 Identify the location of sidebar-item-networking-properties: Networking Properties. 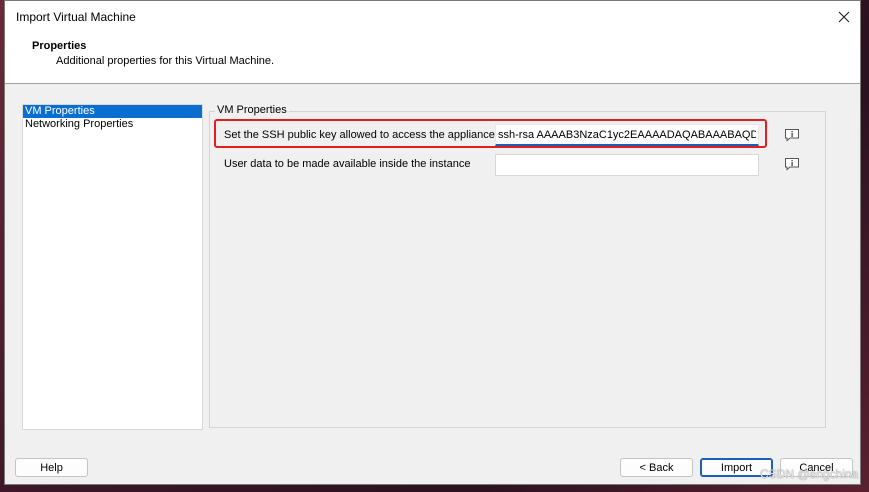
(112, 124).